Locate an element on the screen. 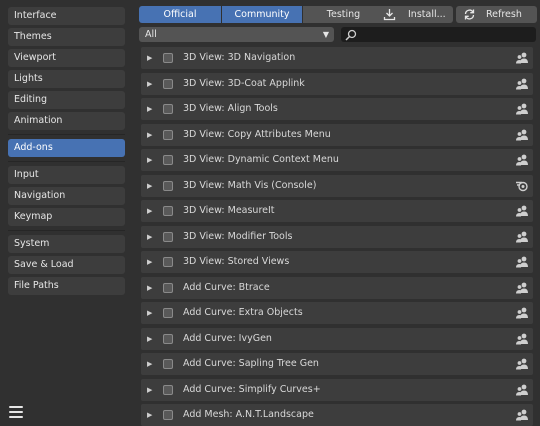 The width and height of the screenshot is (540, 426). sidebar-item-animation: Animation is located at coordinates (66, 121).